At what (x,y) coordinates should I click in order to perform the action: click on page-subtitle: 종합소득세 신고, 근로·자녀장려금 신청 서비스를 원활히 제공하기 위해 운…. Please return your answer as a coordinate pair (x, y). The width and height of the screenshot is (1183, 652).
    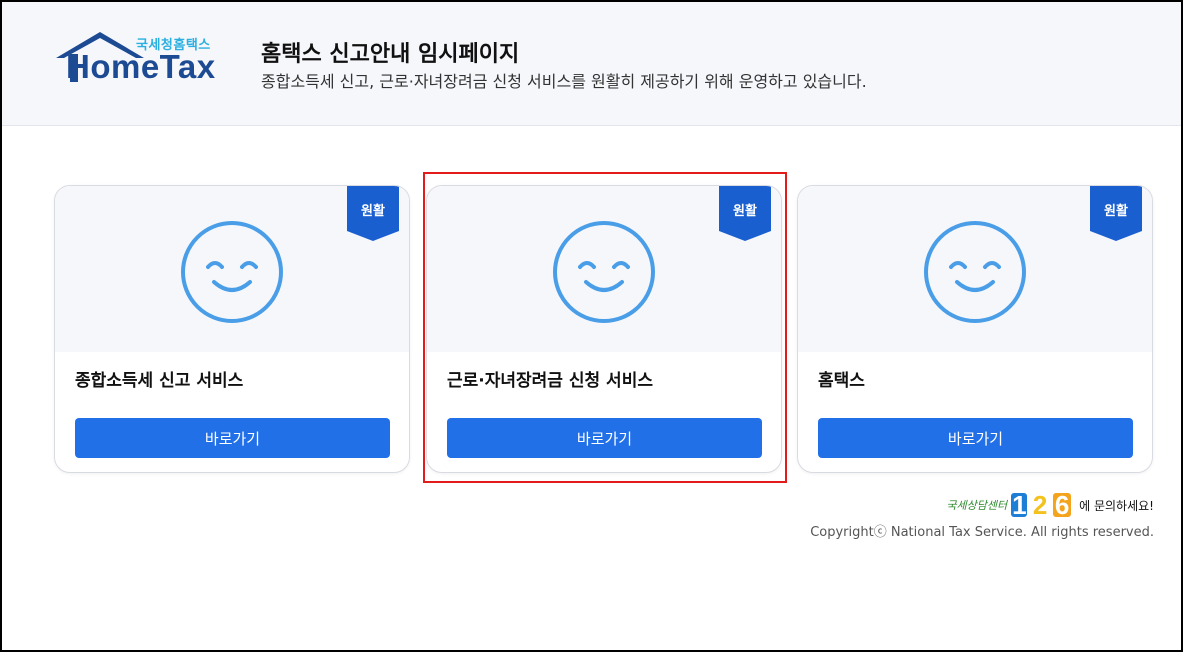
    Looking at the image, I should click on (564, 81).